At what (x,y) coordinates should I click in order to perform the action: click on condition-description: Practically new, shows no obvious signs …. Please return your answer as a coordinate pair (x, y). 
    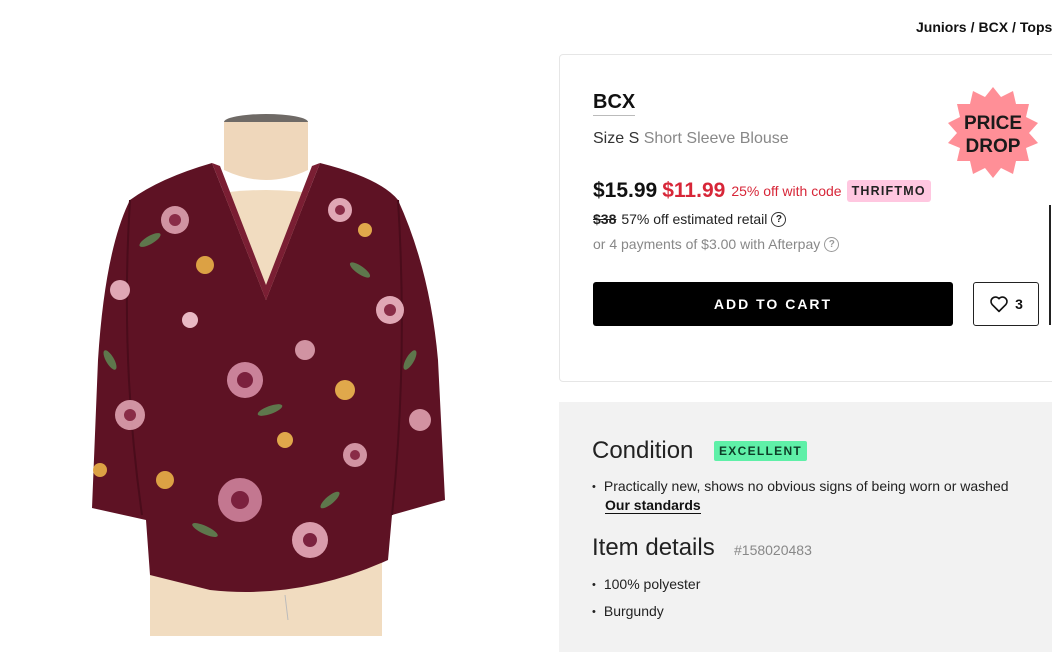
    Looking at the image, I should click on (800, 486).